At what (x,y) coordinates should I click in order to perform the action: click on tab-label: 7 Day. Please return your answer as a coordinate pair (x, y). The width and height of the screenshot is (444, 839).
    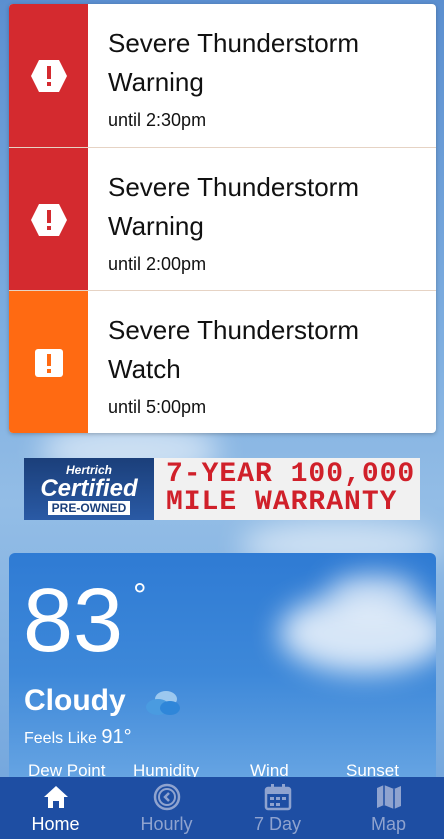
    Looking at the image, I should click on (277, 823).